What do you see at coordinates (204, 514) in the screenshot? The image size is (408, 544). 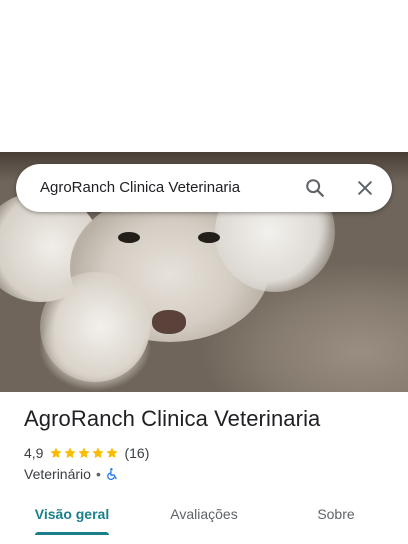 I see `tab-reviews: Avaliações` at bounding box center [204, 514].